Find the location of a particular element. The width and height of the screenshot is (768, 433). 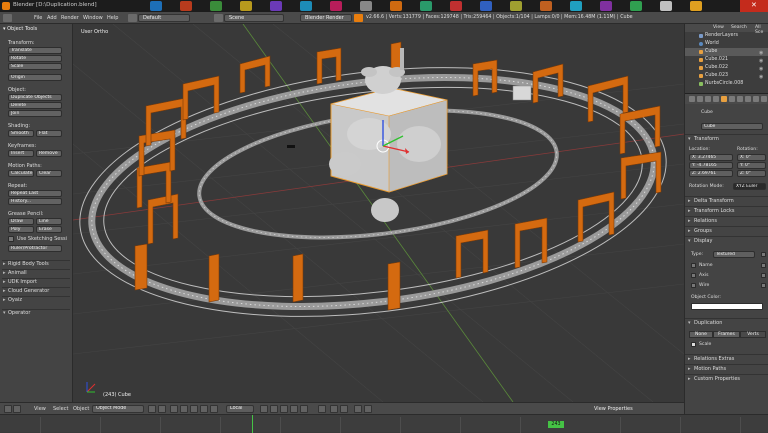

object-tools-header: ▾ Object Tools is located at coordinates (20, 29).